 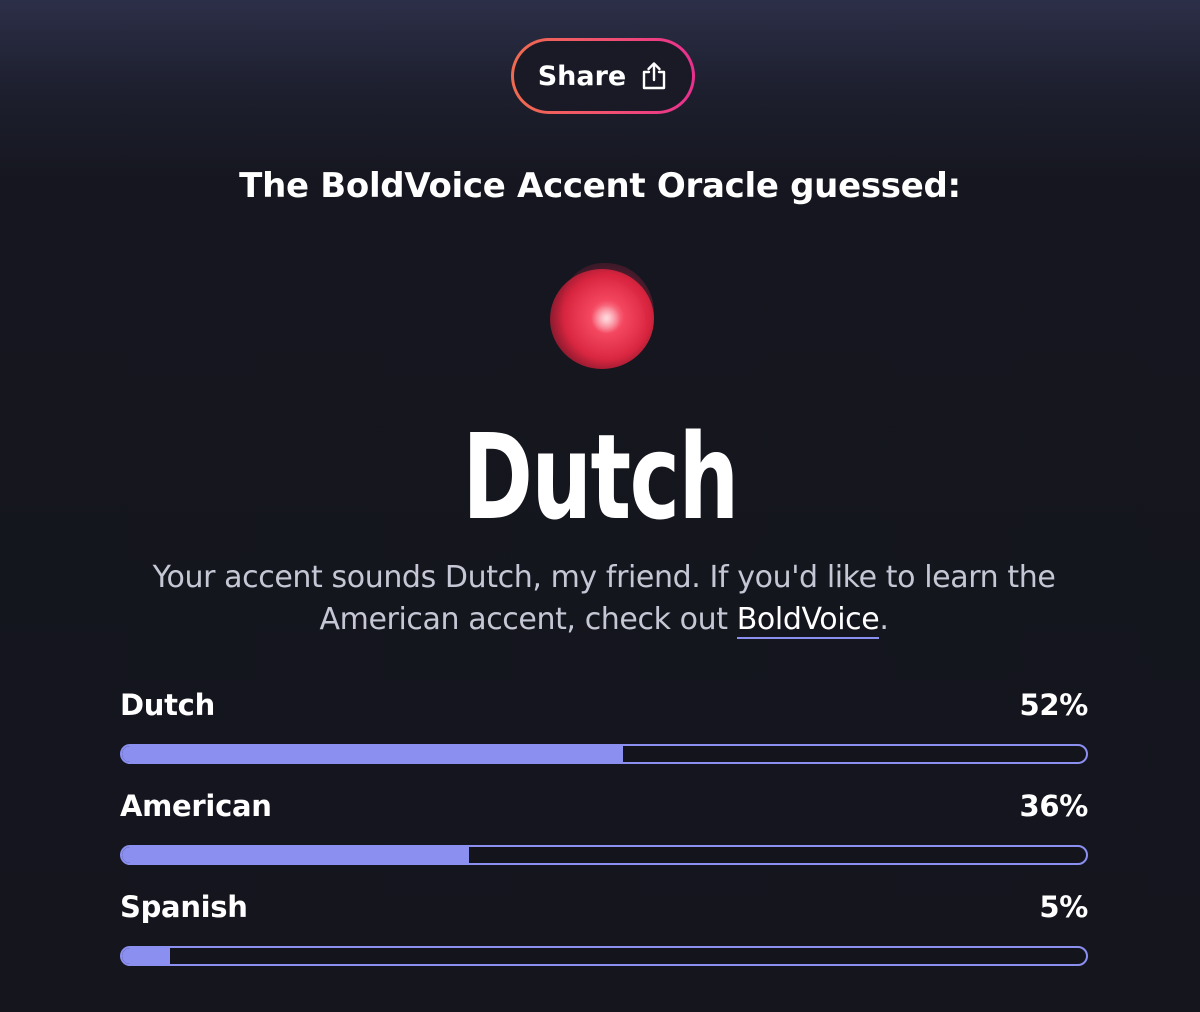 I want to click on score-row-spanish: Spanish 5%, so click(x=604, y=928).